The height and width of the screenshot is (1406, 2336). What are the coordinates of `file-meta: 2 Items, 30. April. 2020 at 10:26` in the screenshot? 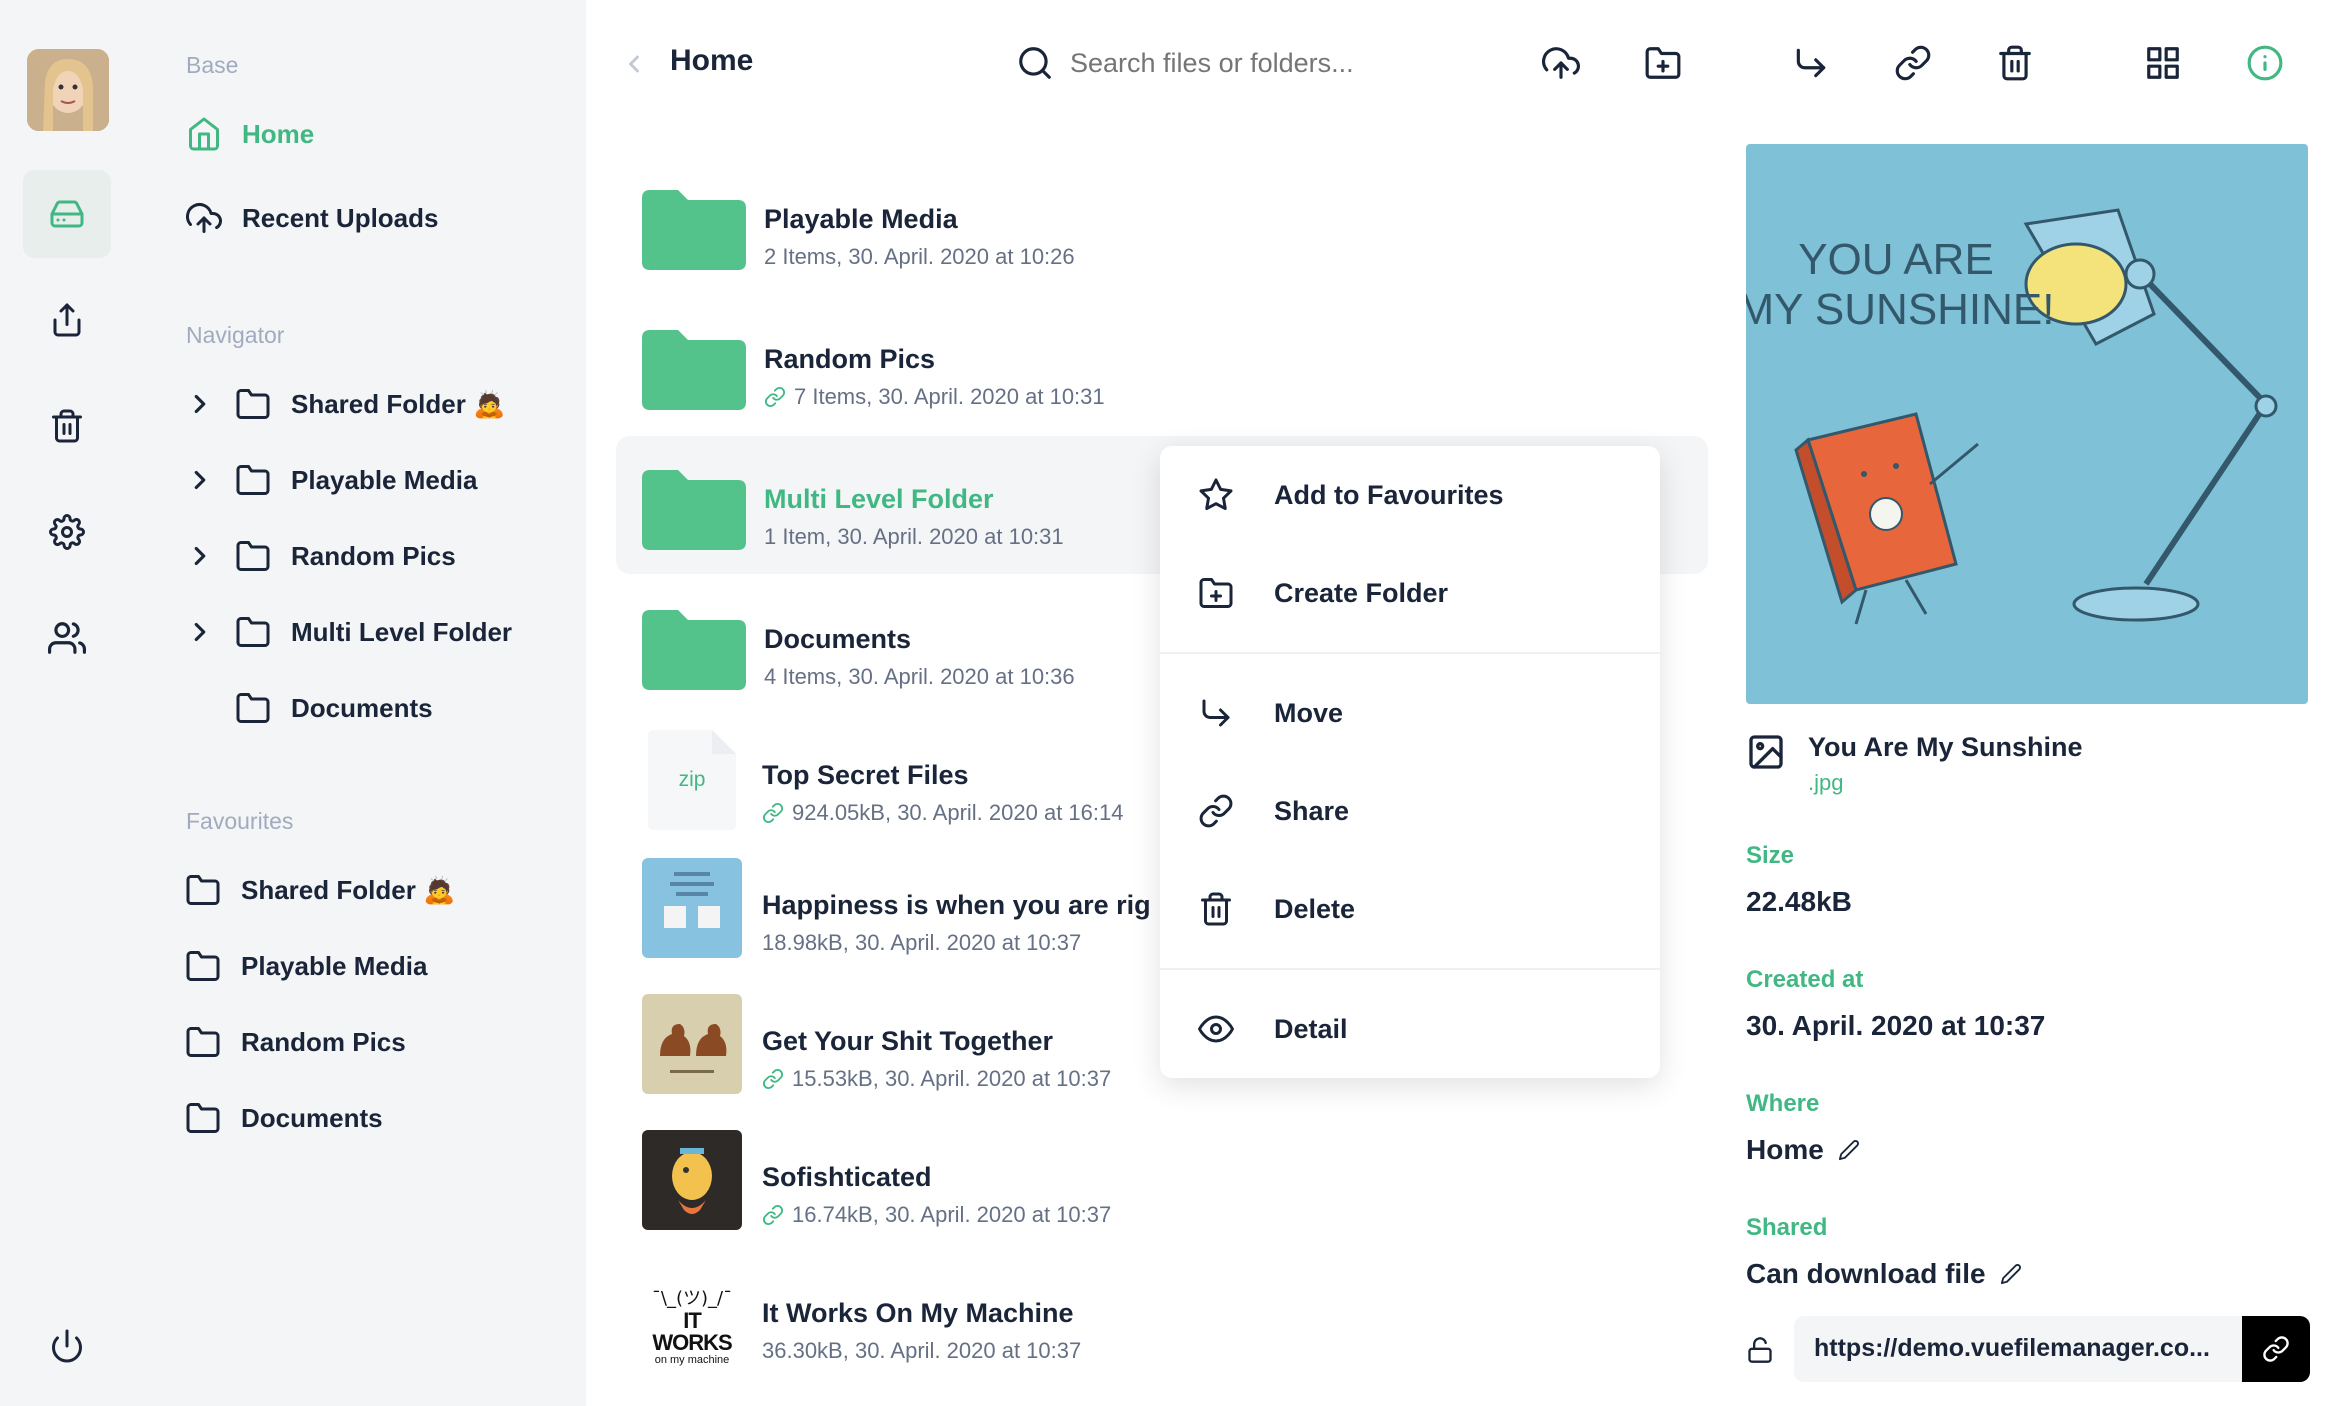 It's located at (919, 256).